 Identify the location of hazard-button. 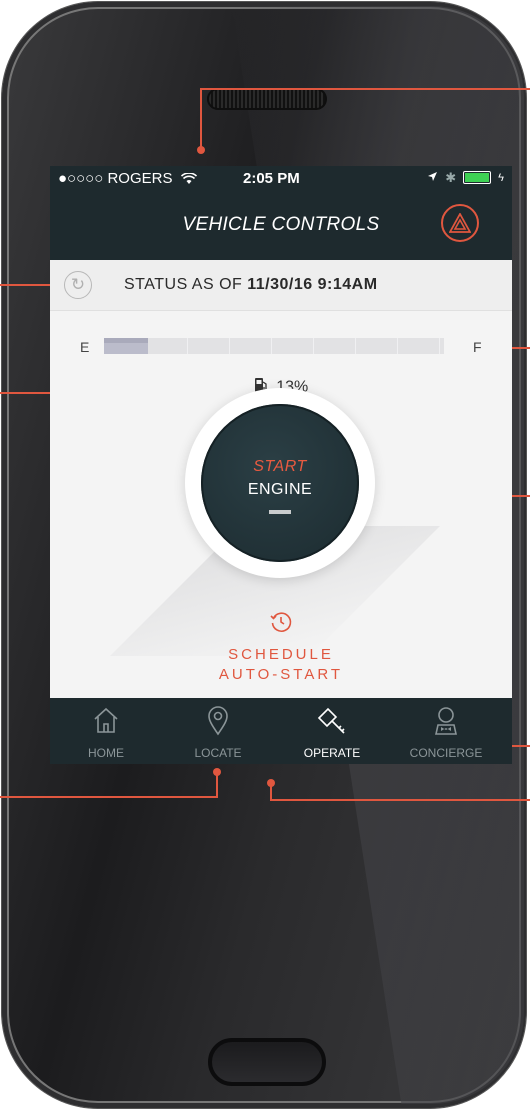
(460, 223).